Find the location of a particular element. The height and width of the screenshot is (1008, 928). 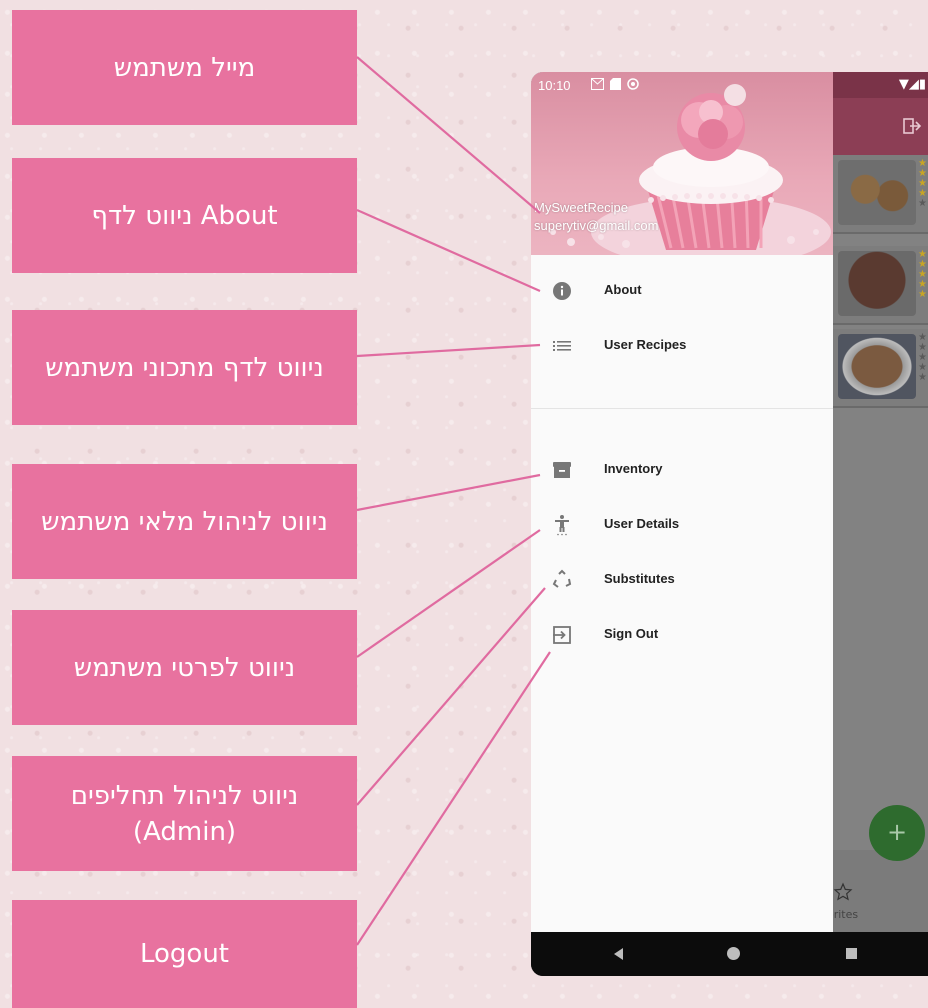

sign-out-icon is located at coordinates (562, 635).